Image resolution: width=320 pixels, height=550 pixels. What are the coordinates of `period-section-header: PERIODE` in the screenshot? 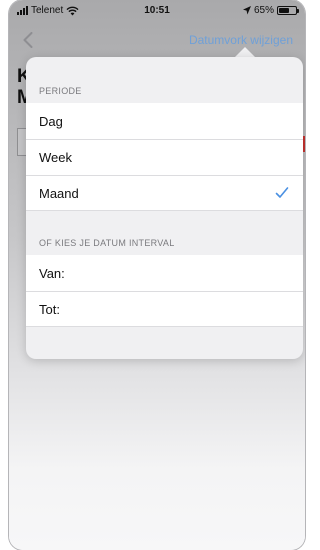 It's located at (60, 91).